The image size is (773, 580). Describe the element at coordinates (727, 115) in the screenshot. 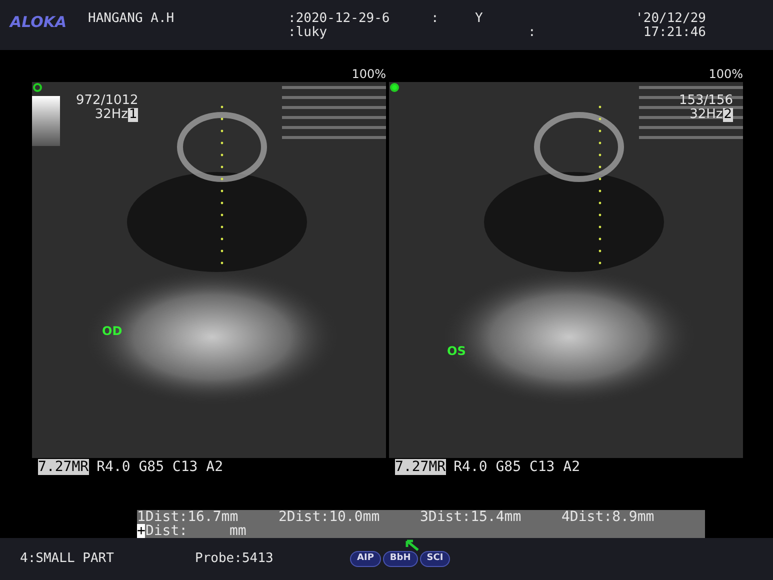

I see `image-number: 2` at that location.